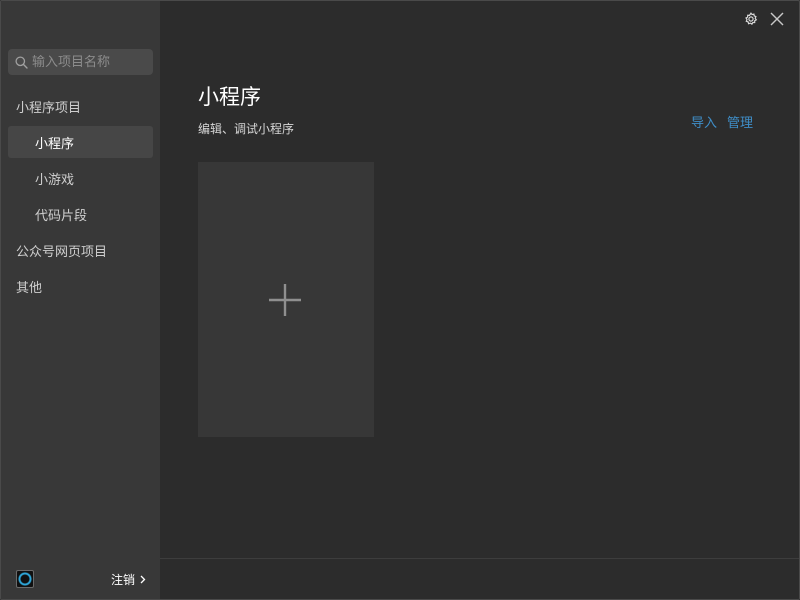 This screenshot has width=800, height=600. Describe the element at coordinates (246, 129) in the screenshot. I see `page-subtitle: 编辑、调试小程序` at that location.